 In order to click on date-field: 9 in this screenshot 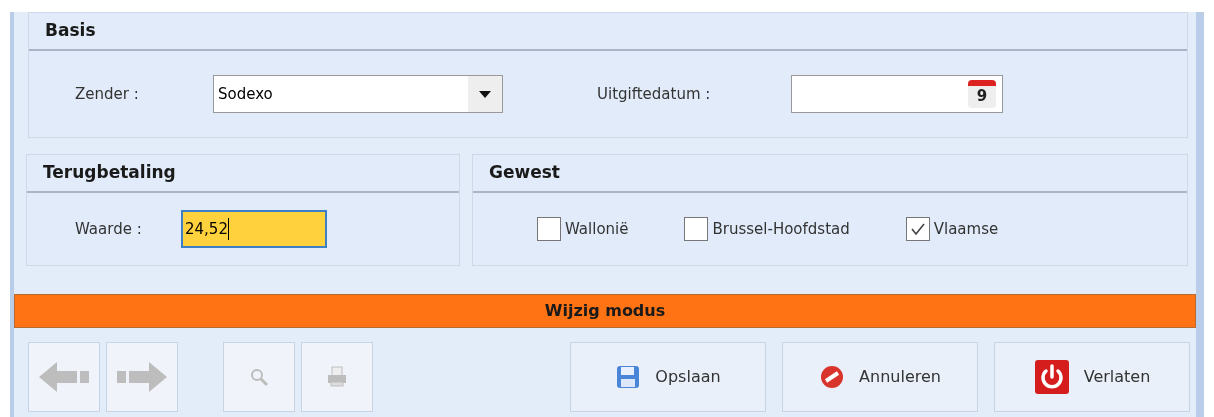, I will do `click(897, 94)`.